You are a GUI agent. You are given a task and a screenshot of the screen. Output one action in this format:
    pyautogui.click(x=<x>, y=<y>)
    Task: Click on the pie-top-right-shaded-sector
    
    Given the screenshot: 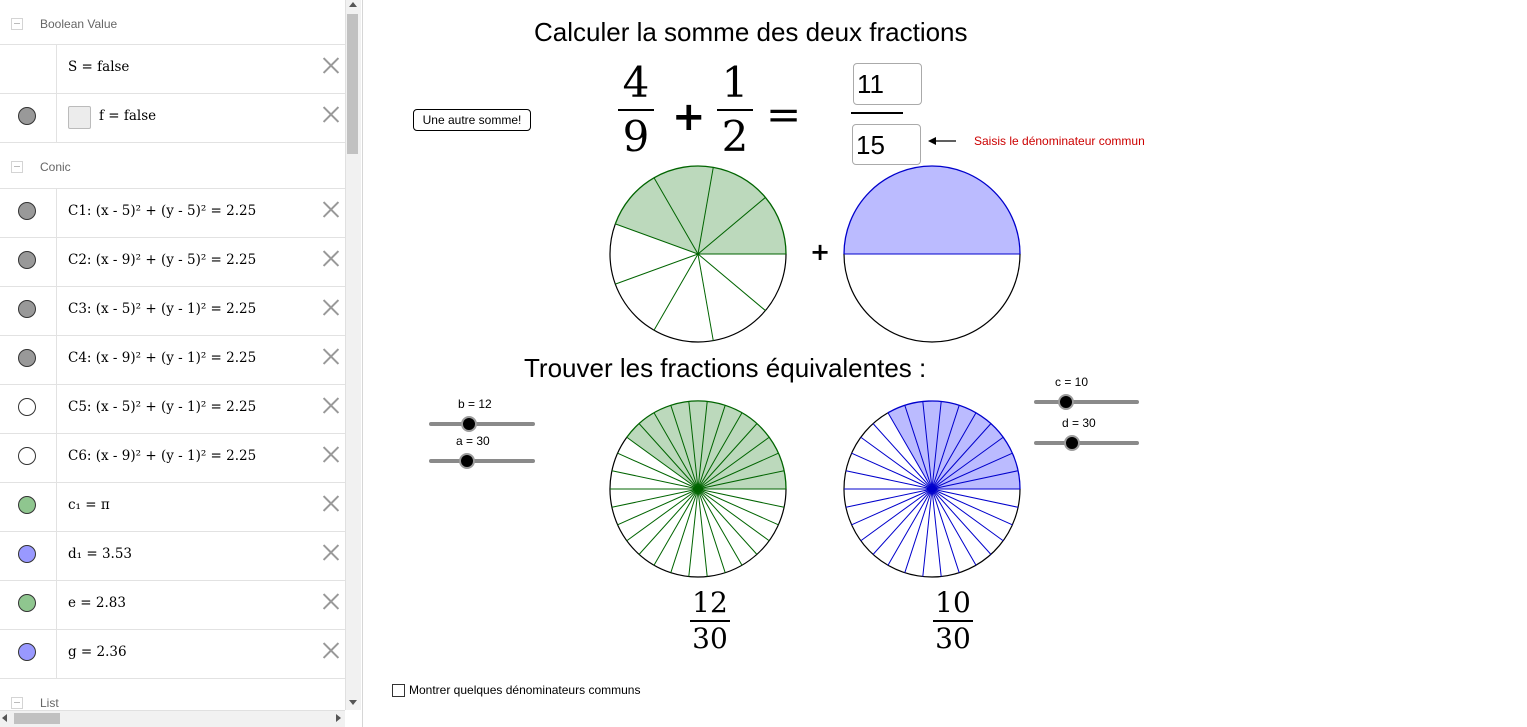 What is the action you would take?
    pyautogui.click(x=932, y=210)
    